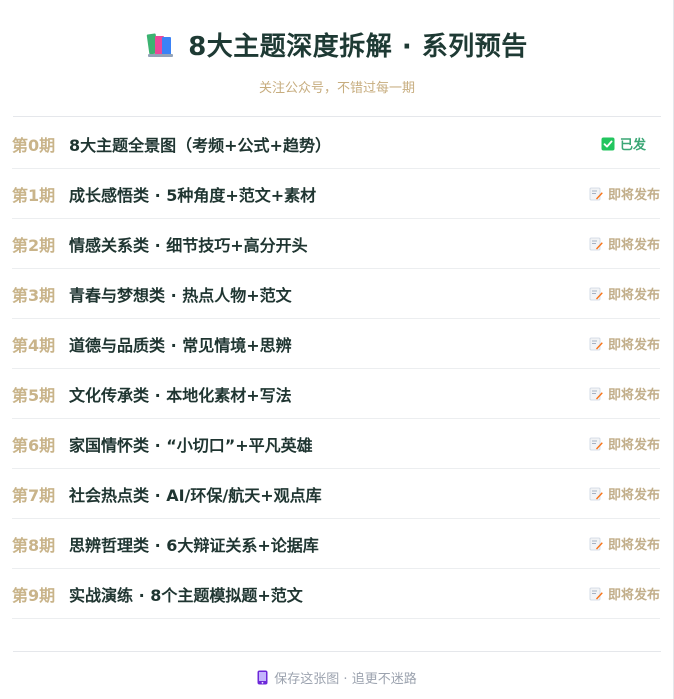 The width and height of the screenshot is (674, 699). What do you see at coordinates (34, 195) in the screenshot?
I see `episode-number: 第1期` at bounding box center [34, 195].